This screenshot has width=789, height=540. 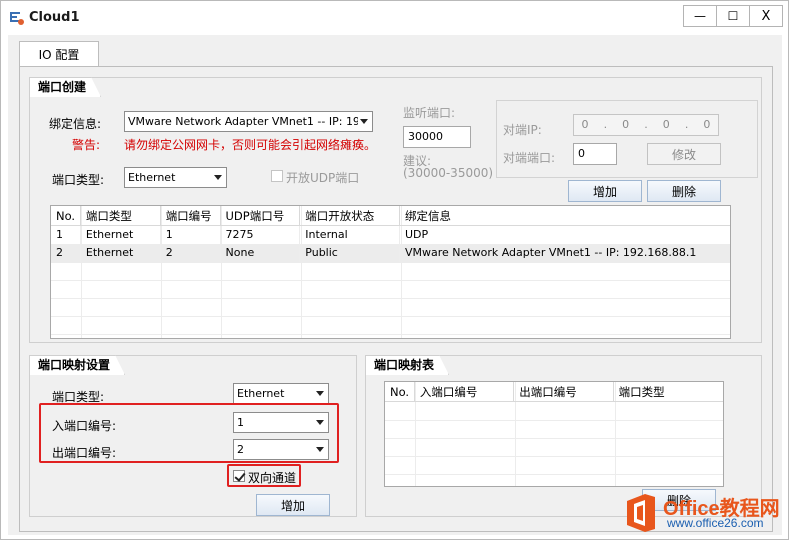 I want to click on peer-ip-octet-4: 0, so click(x=707, y=124).